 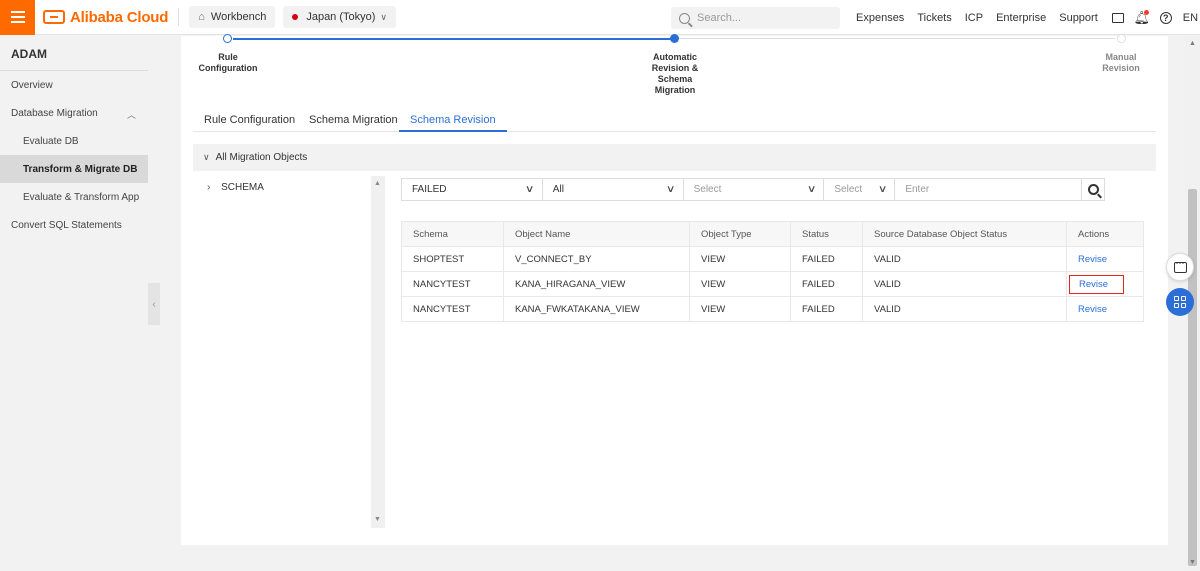 I want to click on page-scrollbar-thumb, so click(x=1192, y=377).